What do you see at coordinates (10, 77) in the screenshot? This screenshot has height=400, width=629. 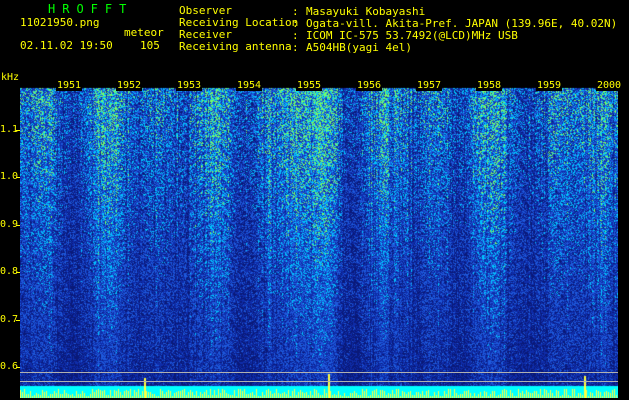 I see `y-axis-unit: kHz` at bounding box center [10, 77].